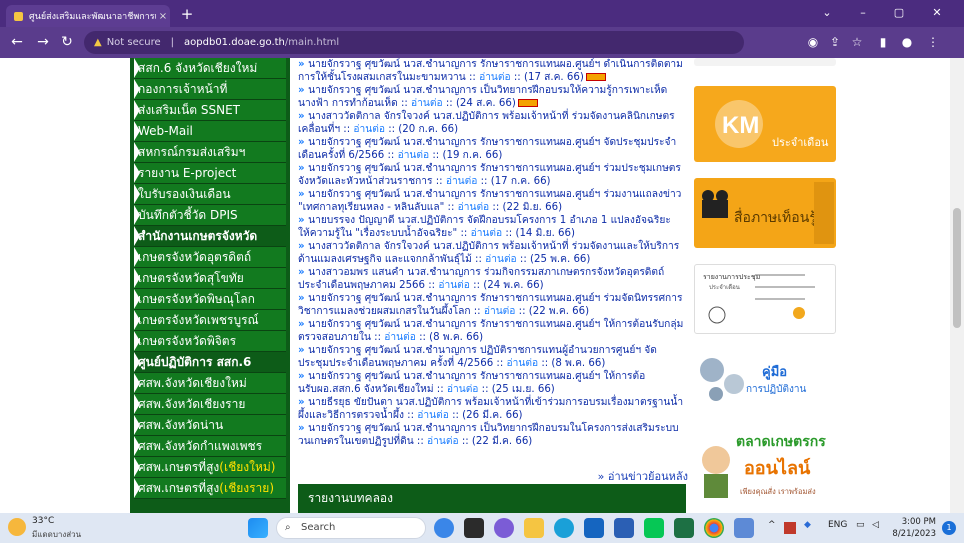 The width and height of the screenshot is (964, 543). What do you see at coordinates (210, 131) in the screenshot?
I see `sidebar-item-webmail: Web-Mail` at bounding box center [210, 131].